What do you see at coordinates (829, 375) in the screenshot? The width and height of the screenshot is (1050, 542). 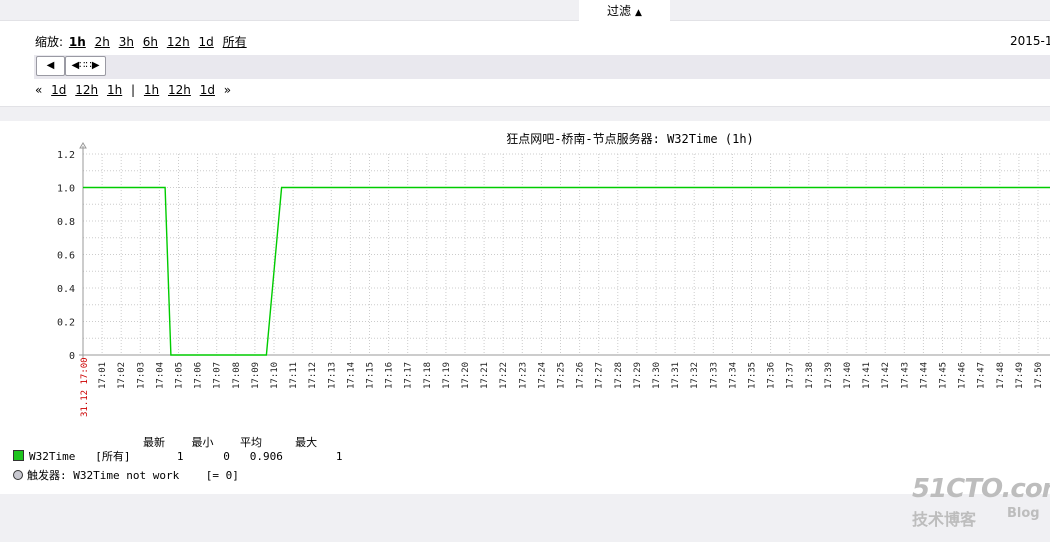 I see `x-tick-label: 17:39` at bounding box center [829, 375].